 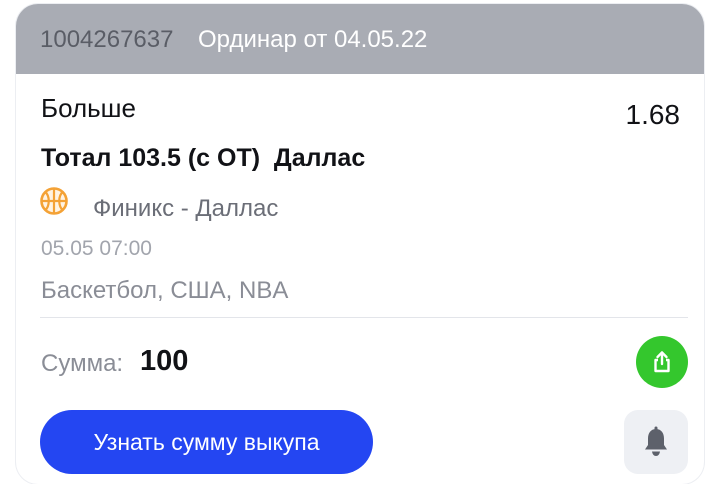 I want to click on bet-id: 1004267637, so click(x=107, y=39).